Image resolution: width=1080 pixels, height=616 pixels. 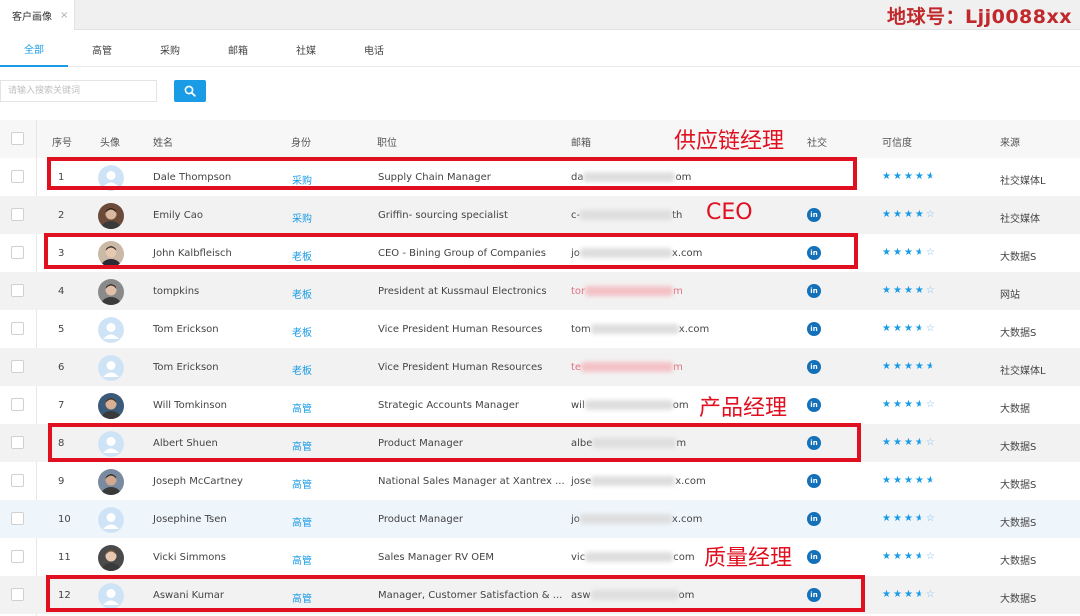 I want to click on email-text: c-th, so click(x=626, y=215).